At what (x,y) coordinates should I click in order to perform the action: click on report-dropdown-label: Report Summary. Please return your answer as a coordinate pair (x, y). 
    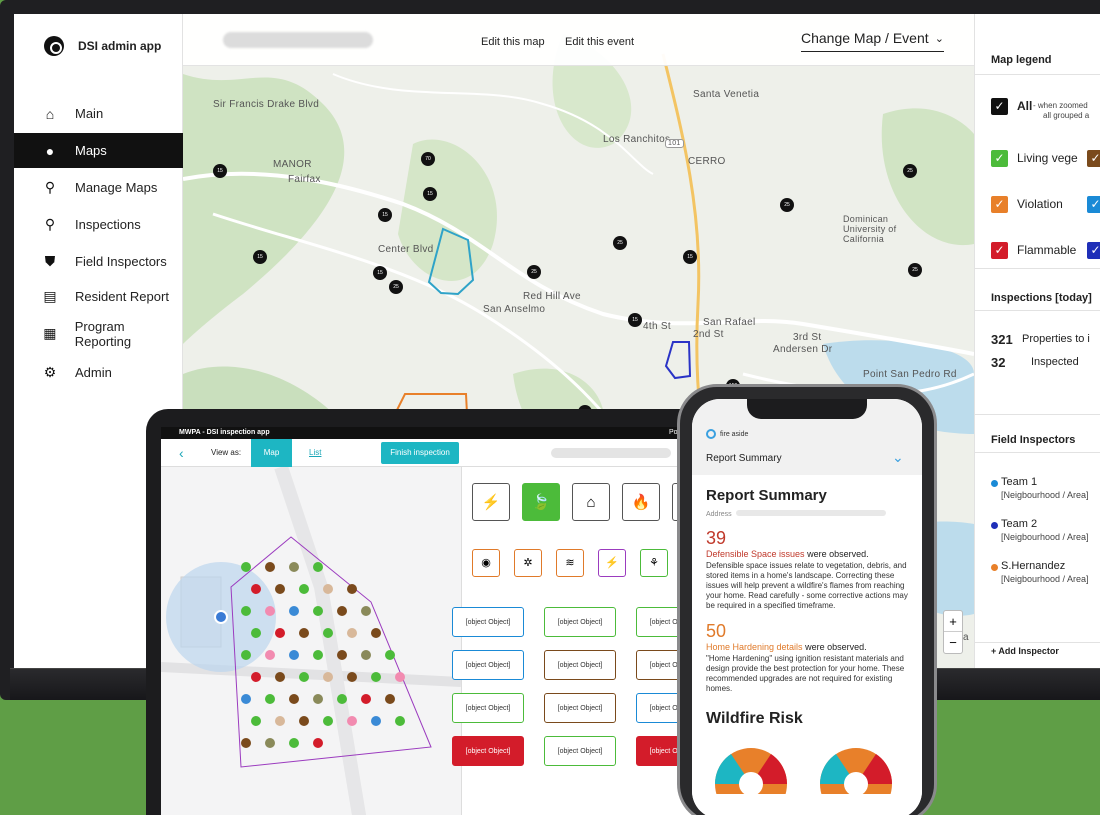
    Looking at the image, I should click on (744, 458).